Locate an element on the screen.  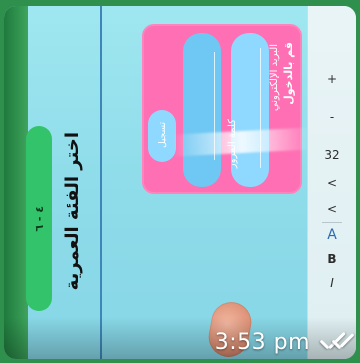
toolbar: + - 32 < < A B I is located at coordinates (331, 182).